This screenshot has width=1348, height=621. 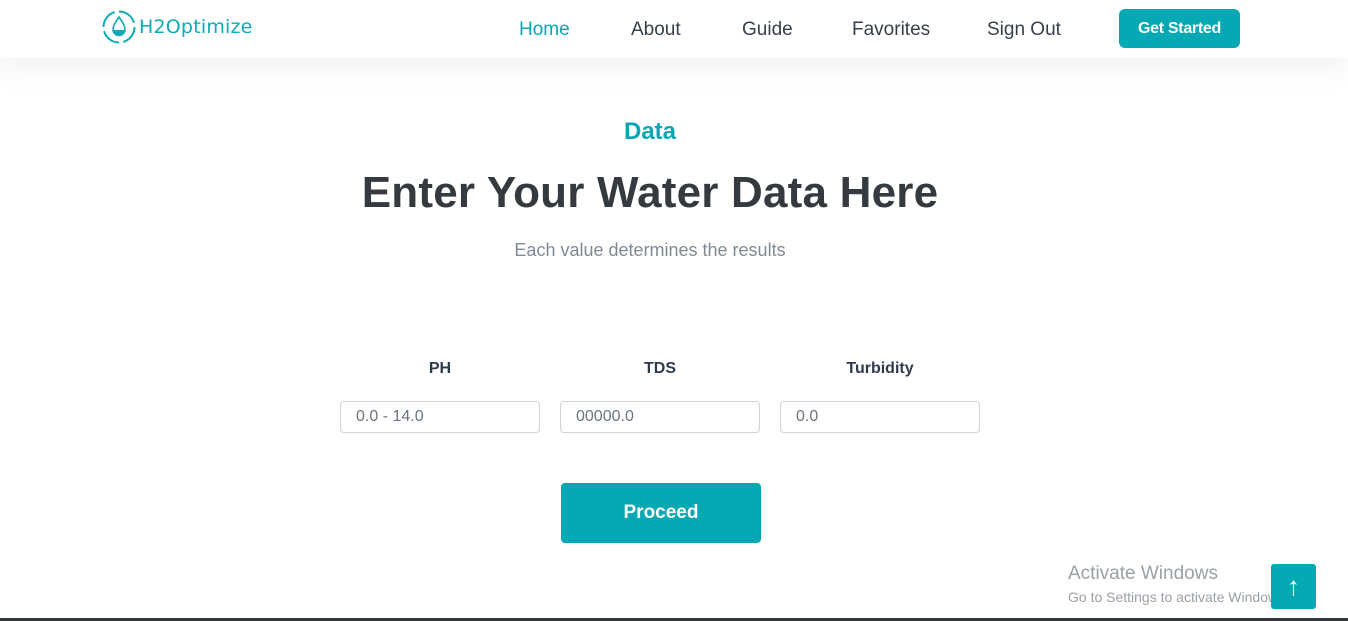 I want to click on section-eyebrow: Data, so click(x=650, y=131).